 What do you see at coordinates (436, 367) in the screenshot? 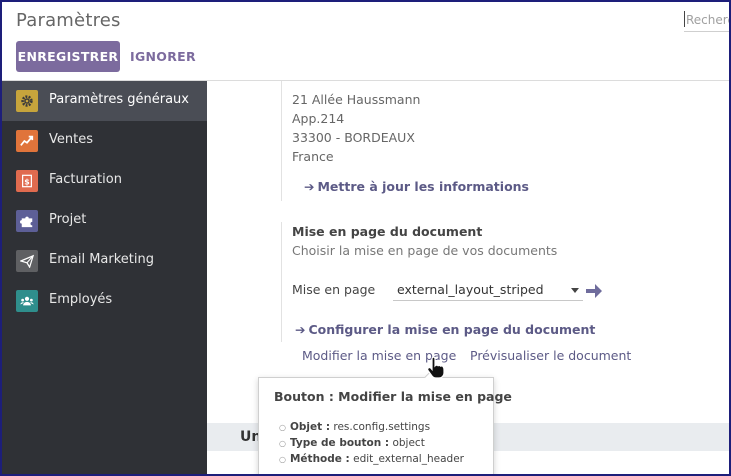
I see `hand-cursor-icon` at bounding box center [436, 367].